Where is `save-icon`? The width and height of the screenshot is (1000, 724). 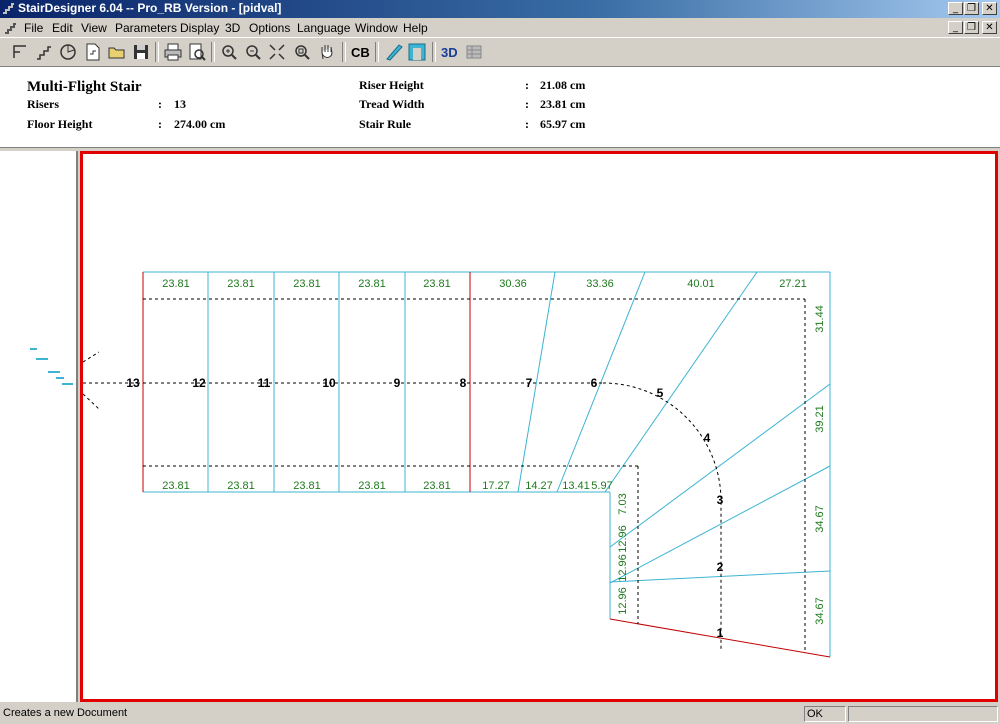 save-icon is located at coordinates (141, 52).